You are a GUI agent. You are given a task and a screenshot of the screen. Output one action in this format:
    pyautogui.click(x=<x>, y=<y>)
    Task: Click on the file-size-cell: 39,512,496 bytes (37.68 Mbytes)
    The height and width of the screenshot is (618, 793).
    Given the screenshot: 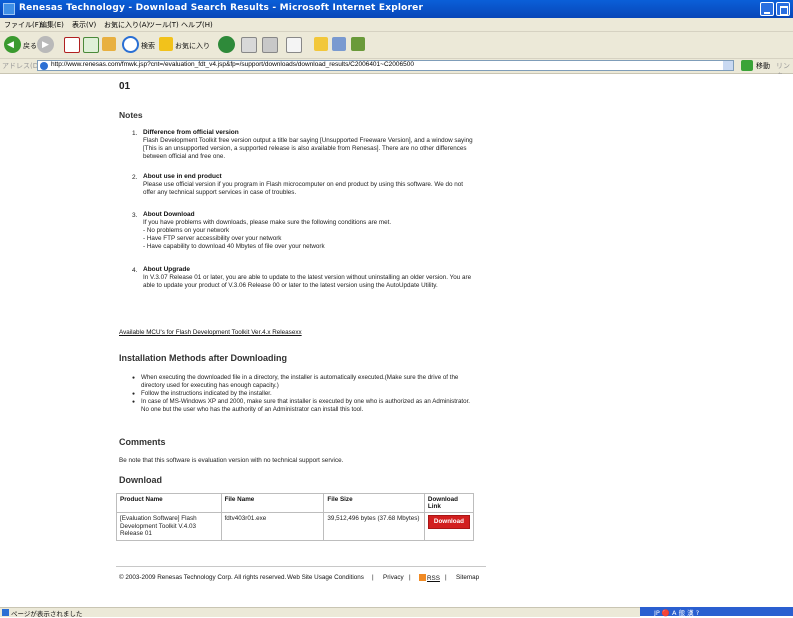 What is the action you would take?
    pyautogui.click(x=374, y=526)
    